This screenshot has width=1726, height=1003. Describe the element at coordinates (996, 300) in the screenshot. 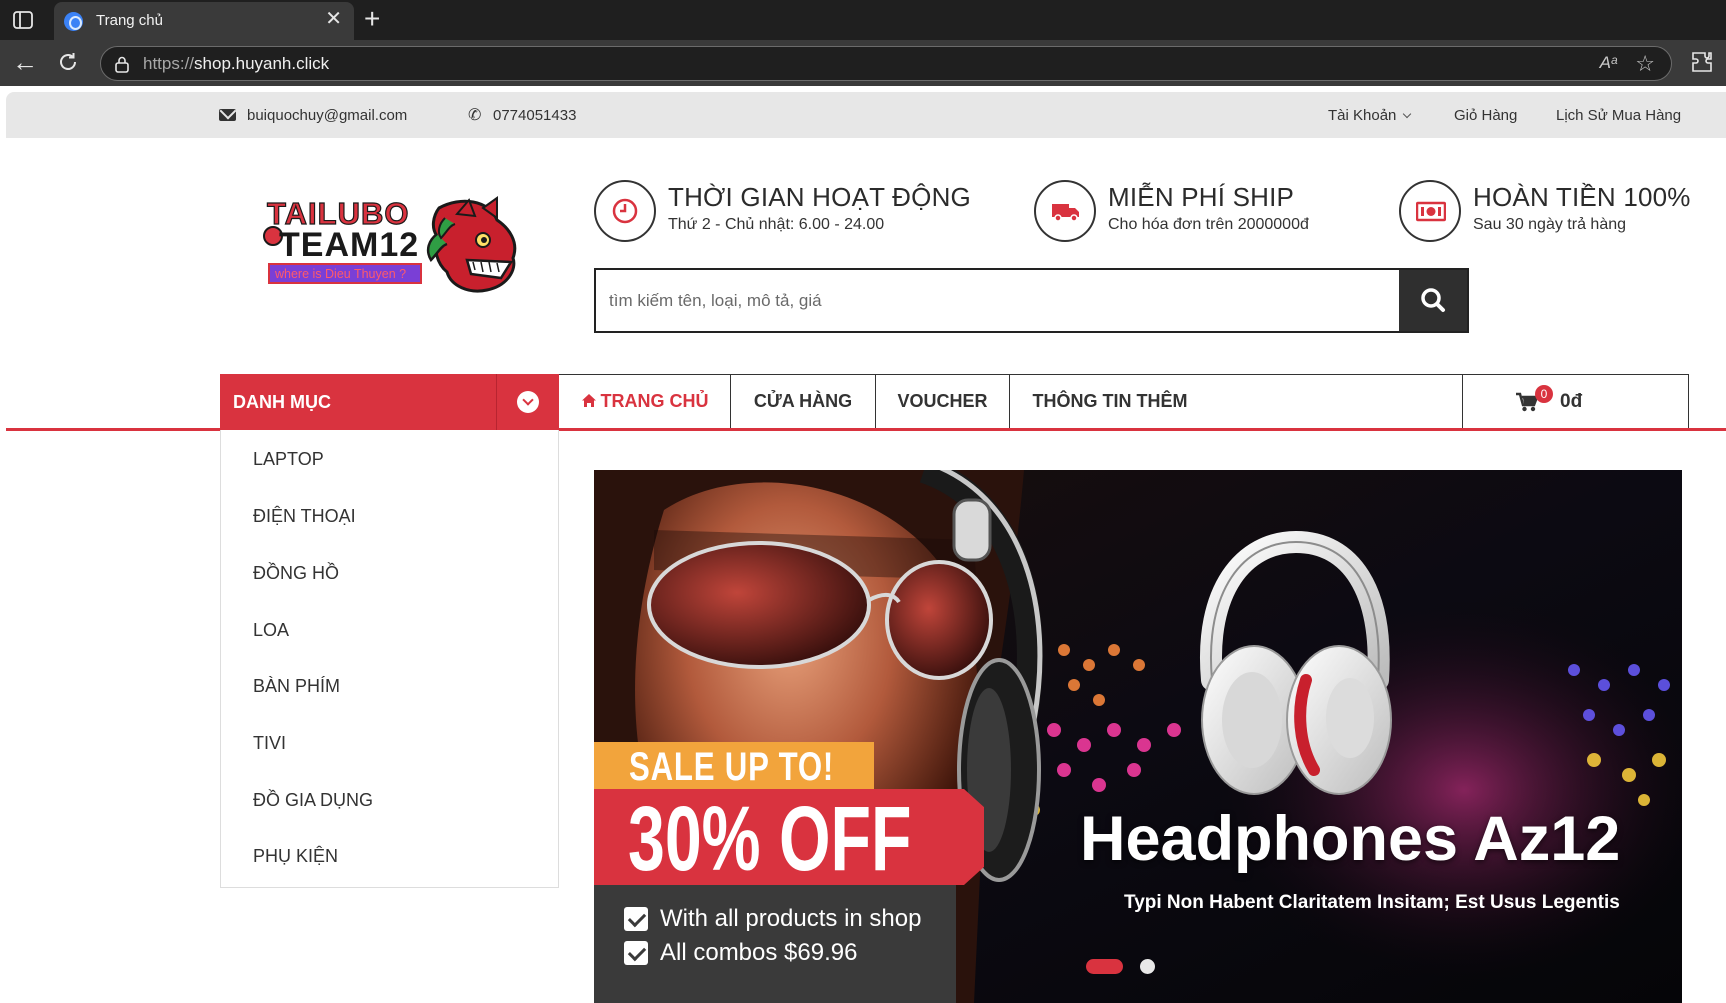

I see `search-input` at that location.